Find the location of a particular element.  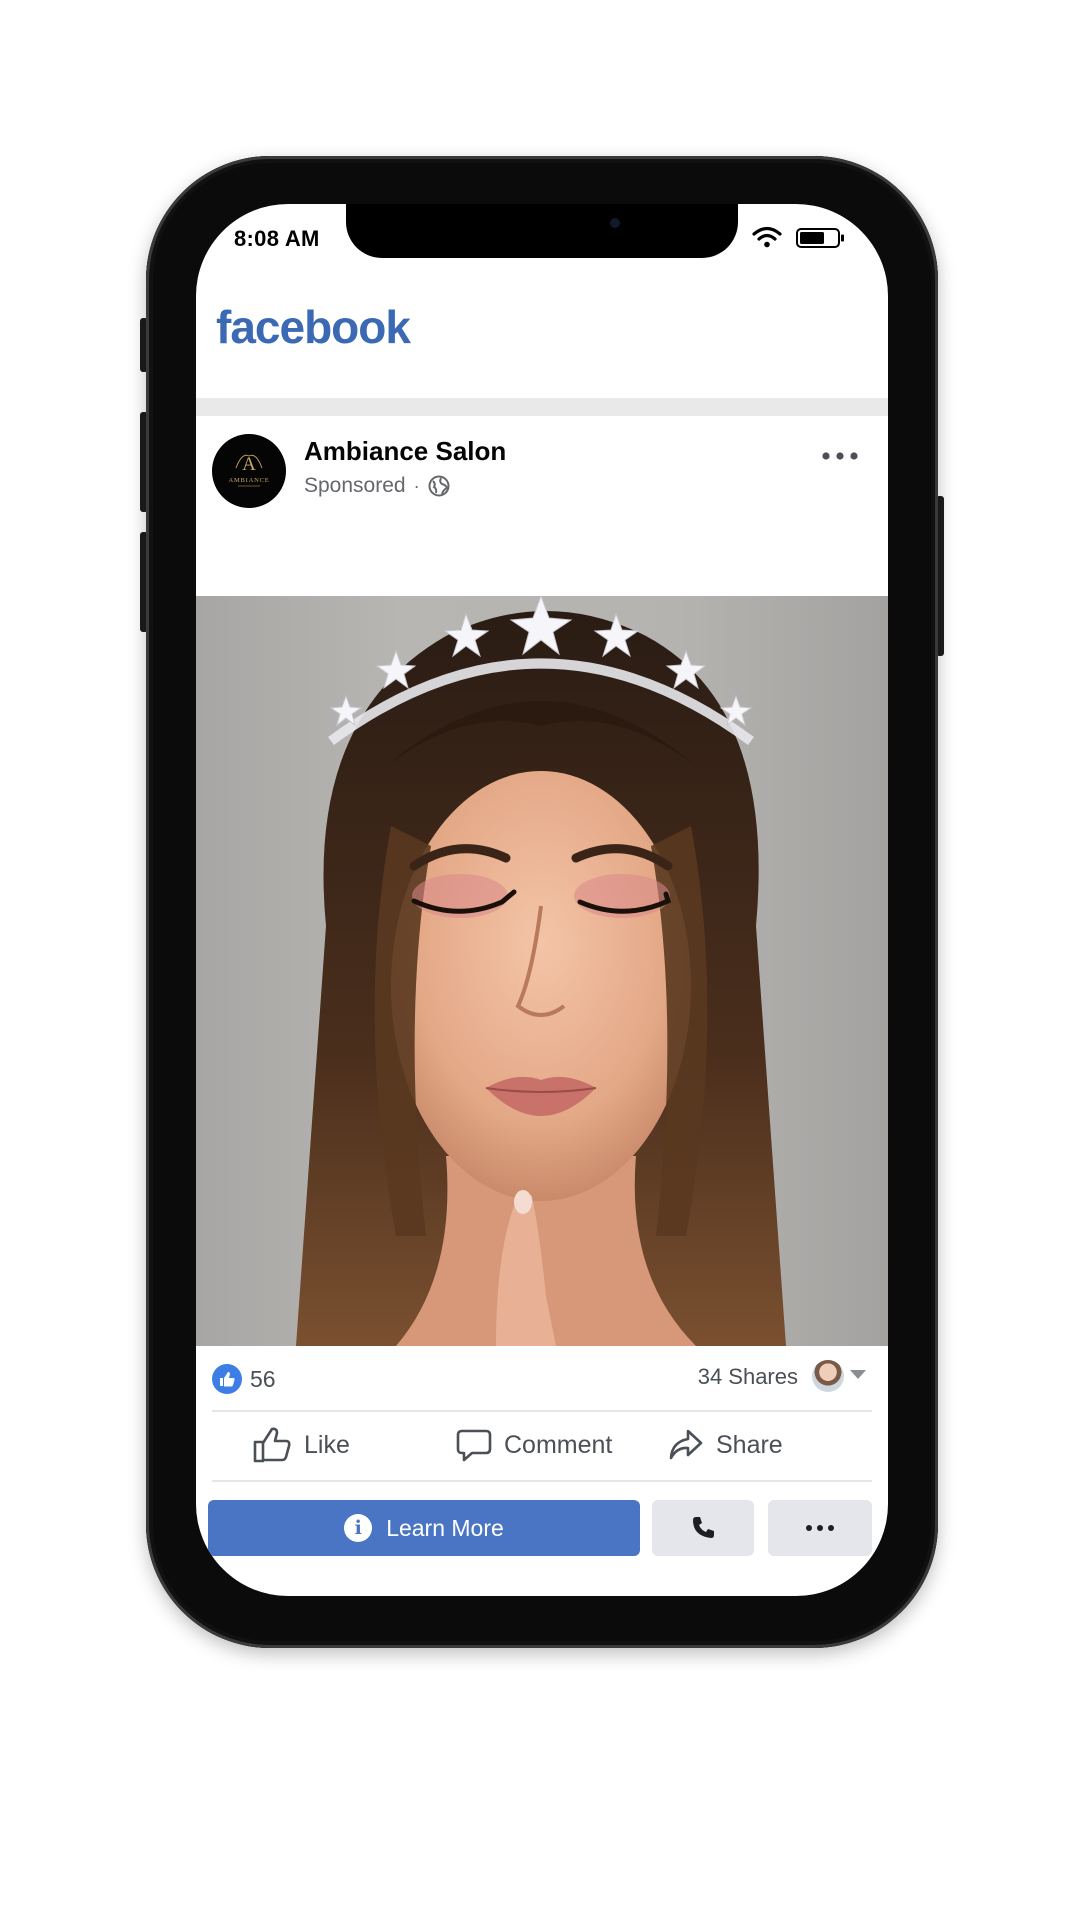

viewer-avatar is located at coordinates (828, 1376).